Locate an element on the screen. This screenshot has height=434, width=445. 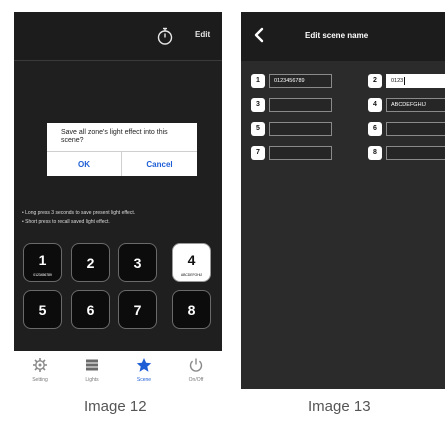
scene-button-1: 1 0123456789 is located at coordinates (42, 262).